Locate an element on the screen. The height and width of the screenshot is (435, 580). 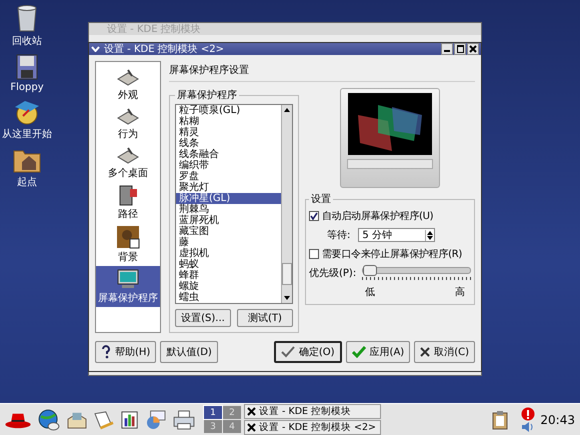
cabinet-icon is located at coordinates (128, 195).